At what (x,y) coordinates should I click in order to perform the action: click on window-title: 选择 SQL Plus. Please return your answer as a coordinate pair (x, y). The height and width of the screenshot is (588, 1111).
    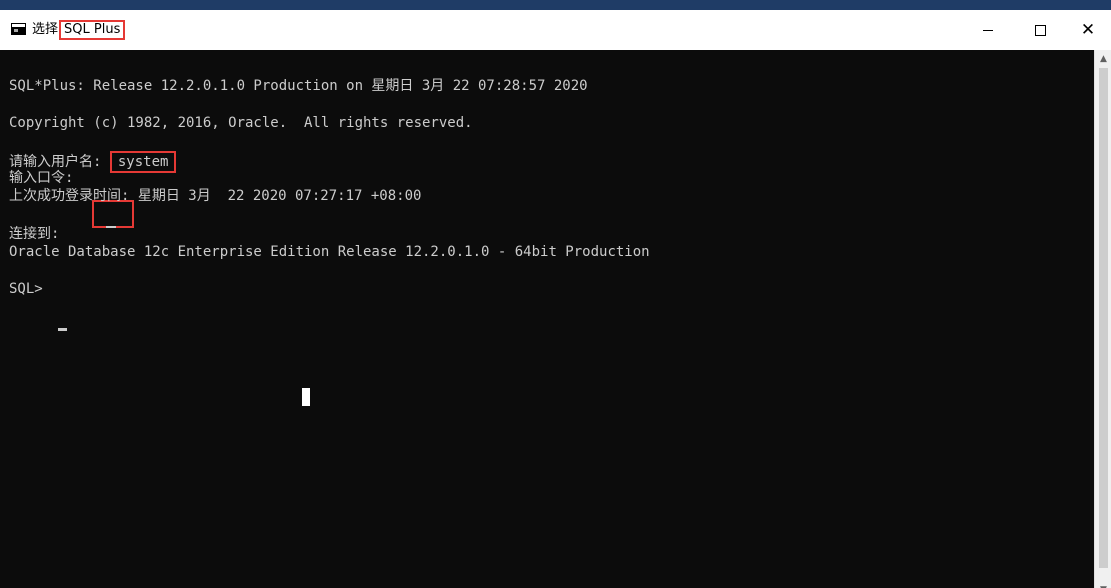
    Looking at the image, I should click on (79, 30).